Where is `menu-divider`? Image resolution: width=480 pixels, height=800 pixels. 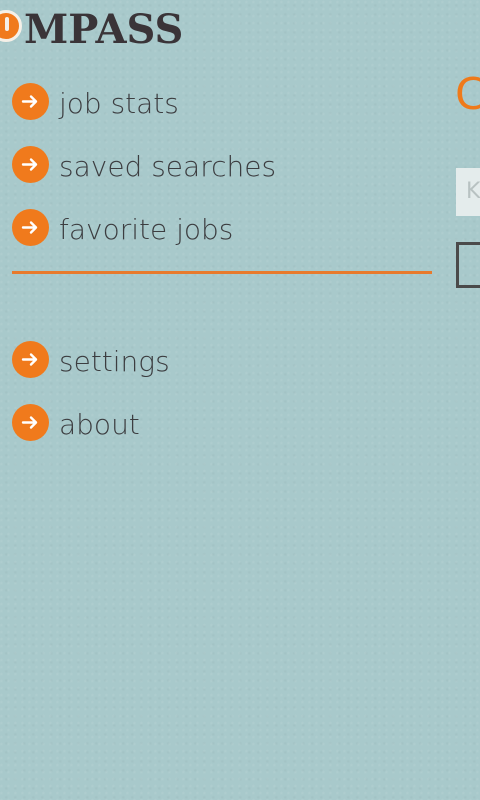
menu-divider is located at coordinates (222, 272).